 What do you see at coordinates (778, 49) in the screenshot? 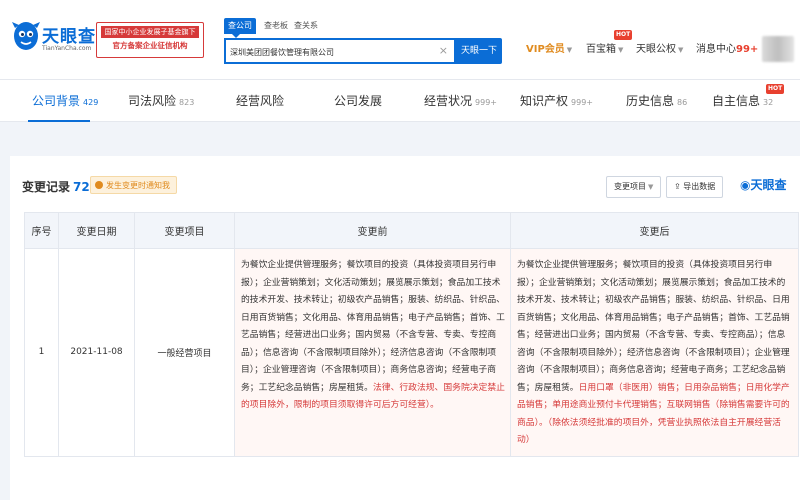
I see `avatar` at bounding box center [778, 49].